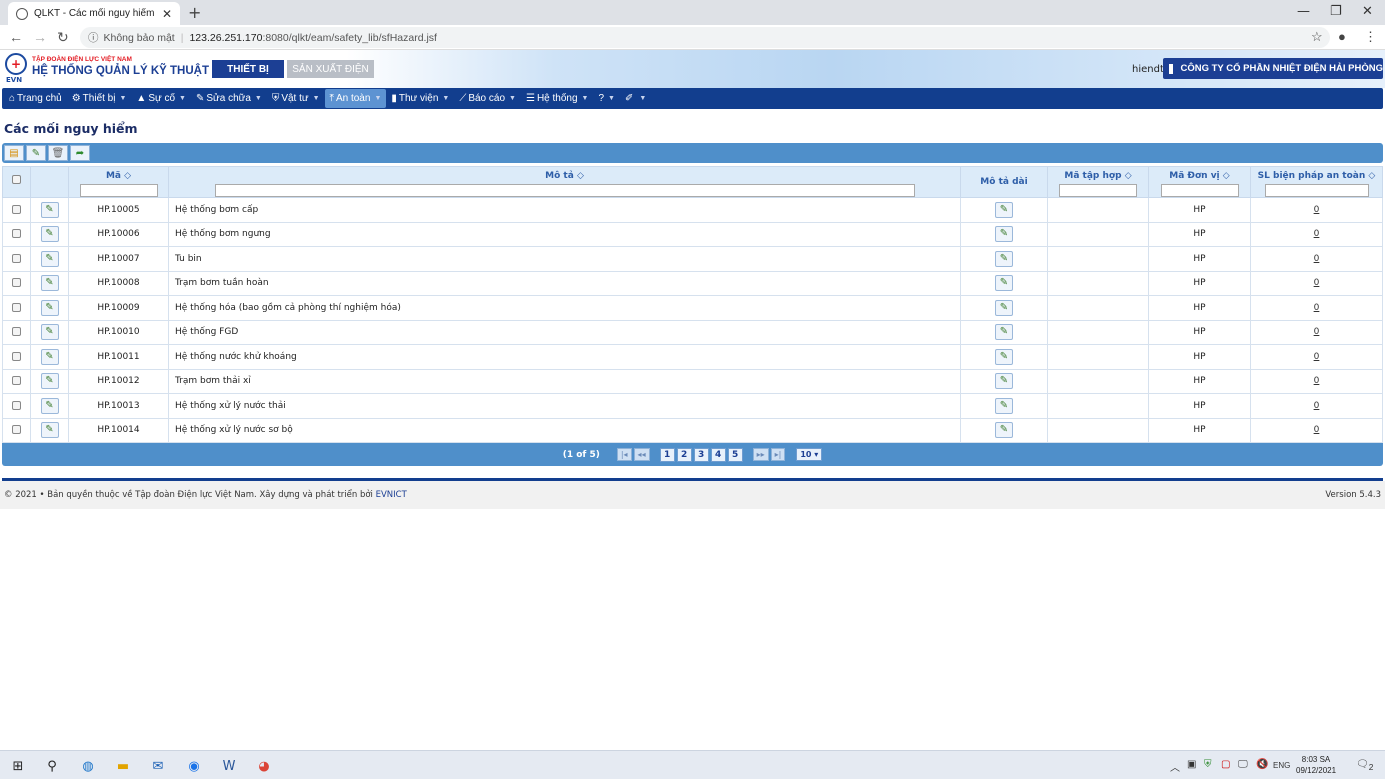  What do you see at coordinates (692, 210) in the screenshot?
I see `table-row: ✎ HP.10005 Hệ thống bơm cấp ✎ HP 0` at bounding box center [692, 210].